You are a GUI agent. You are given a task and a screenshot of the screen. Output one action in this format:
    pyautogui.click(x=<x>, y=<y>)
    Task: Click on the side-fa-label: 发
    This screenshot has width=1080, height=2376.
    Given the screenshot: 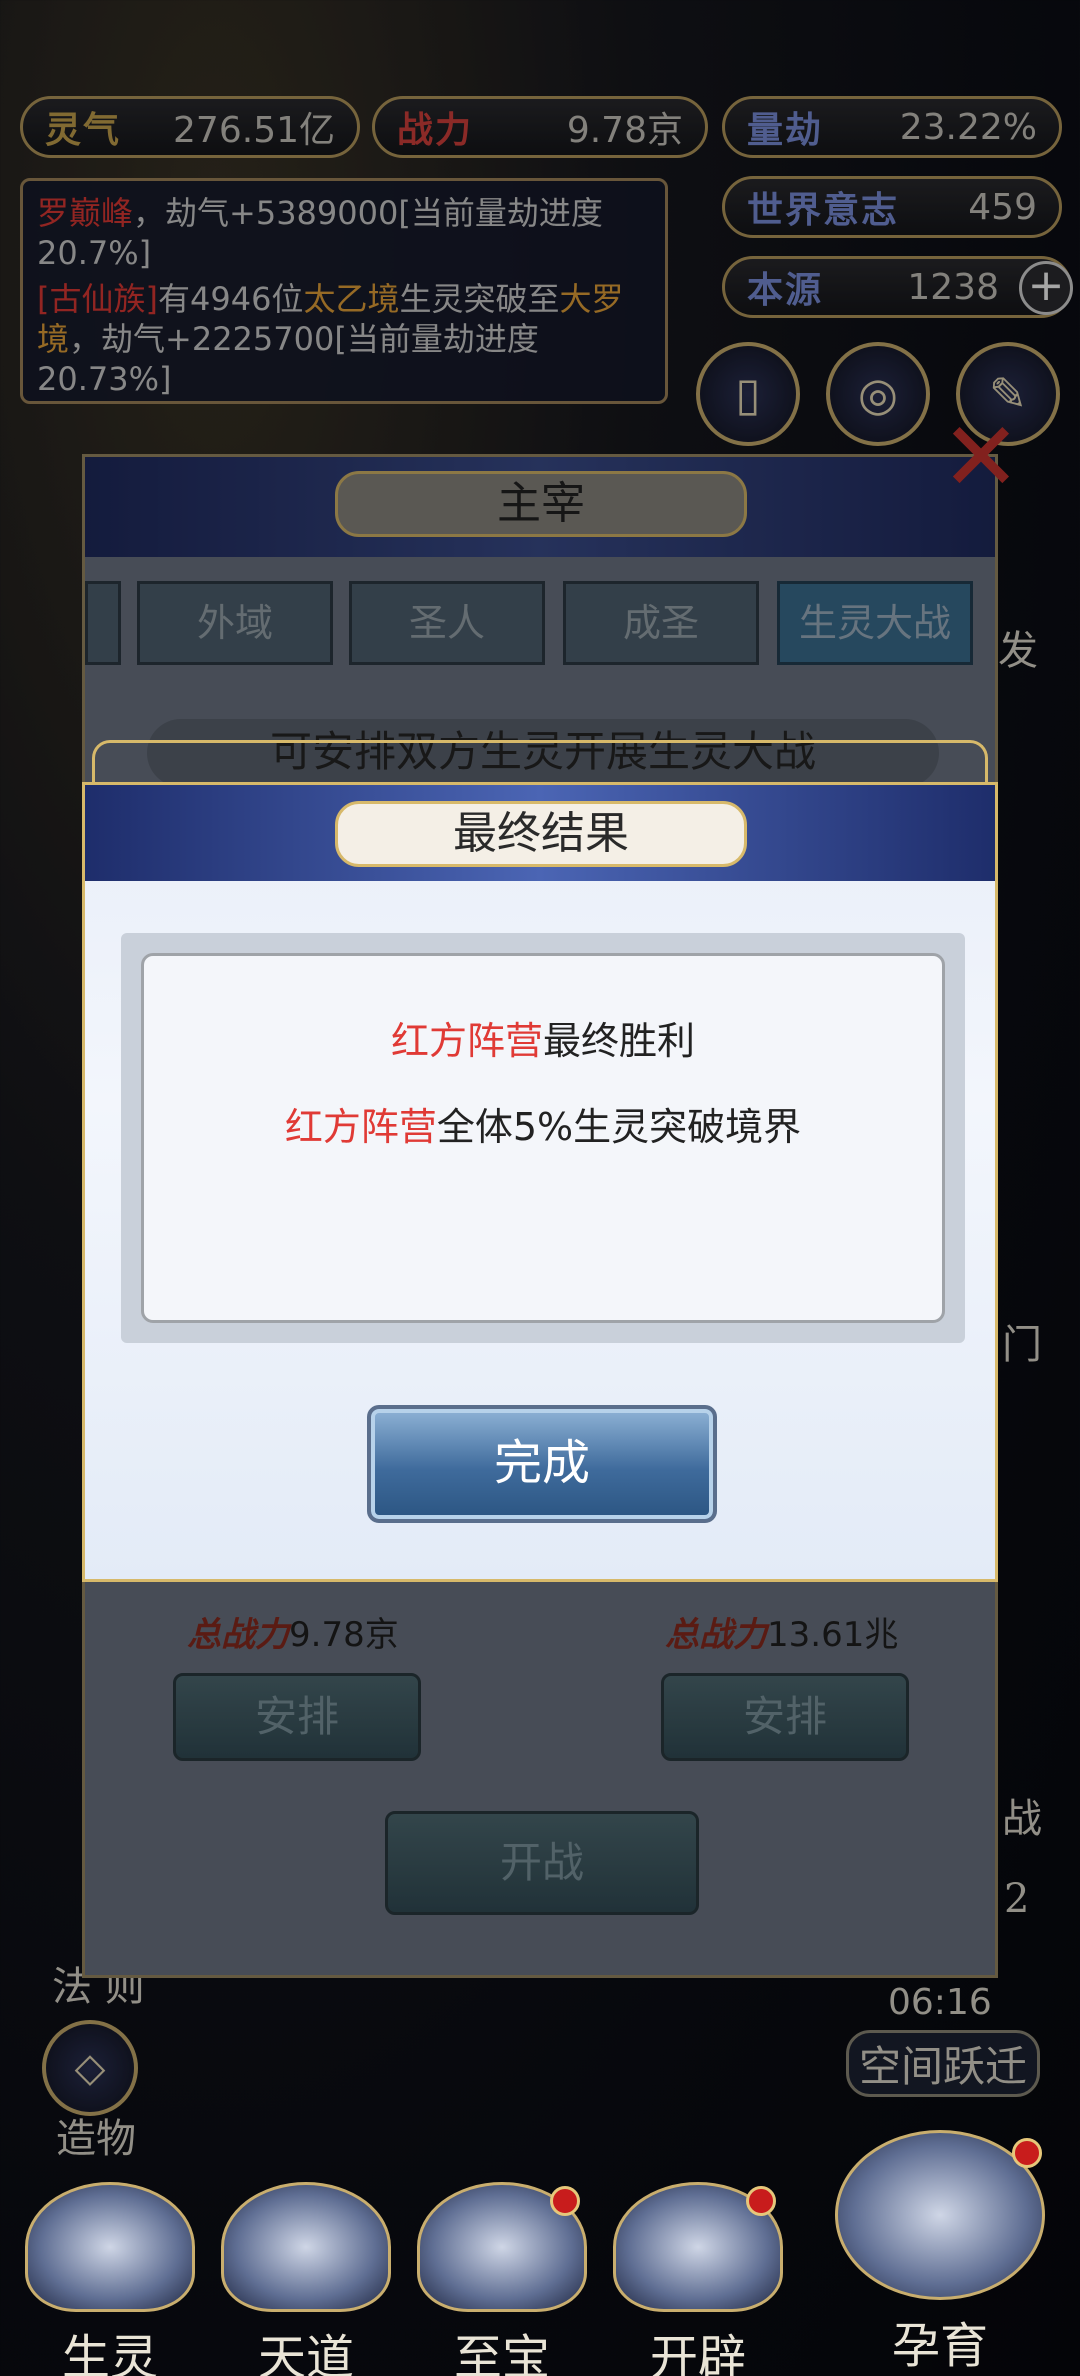 What is the action you would take?
    pyautogui.click(x=1018, y=647)
    